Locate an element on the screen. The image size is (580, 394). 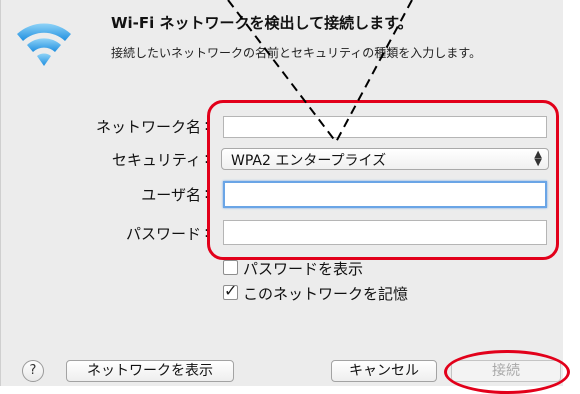
annotation-callout-lines is located at coordinates (320, 71).